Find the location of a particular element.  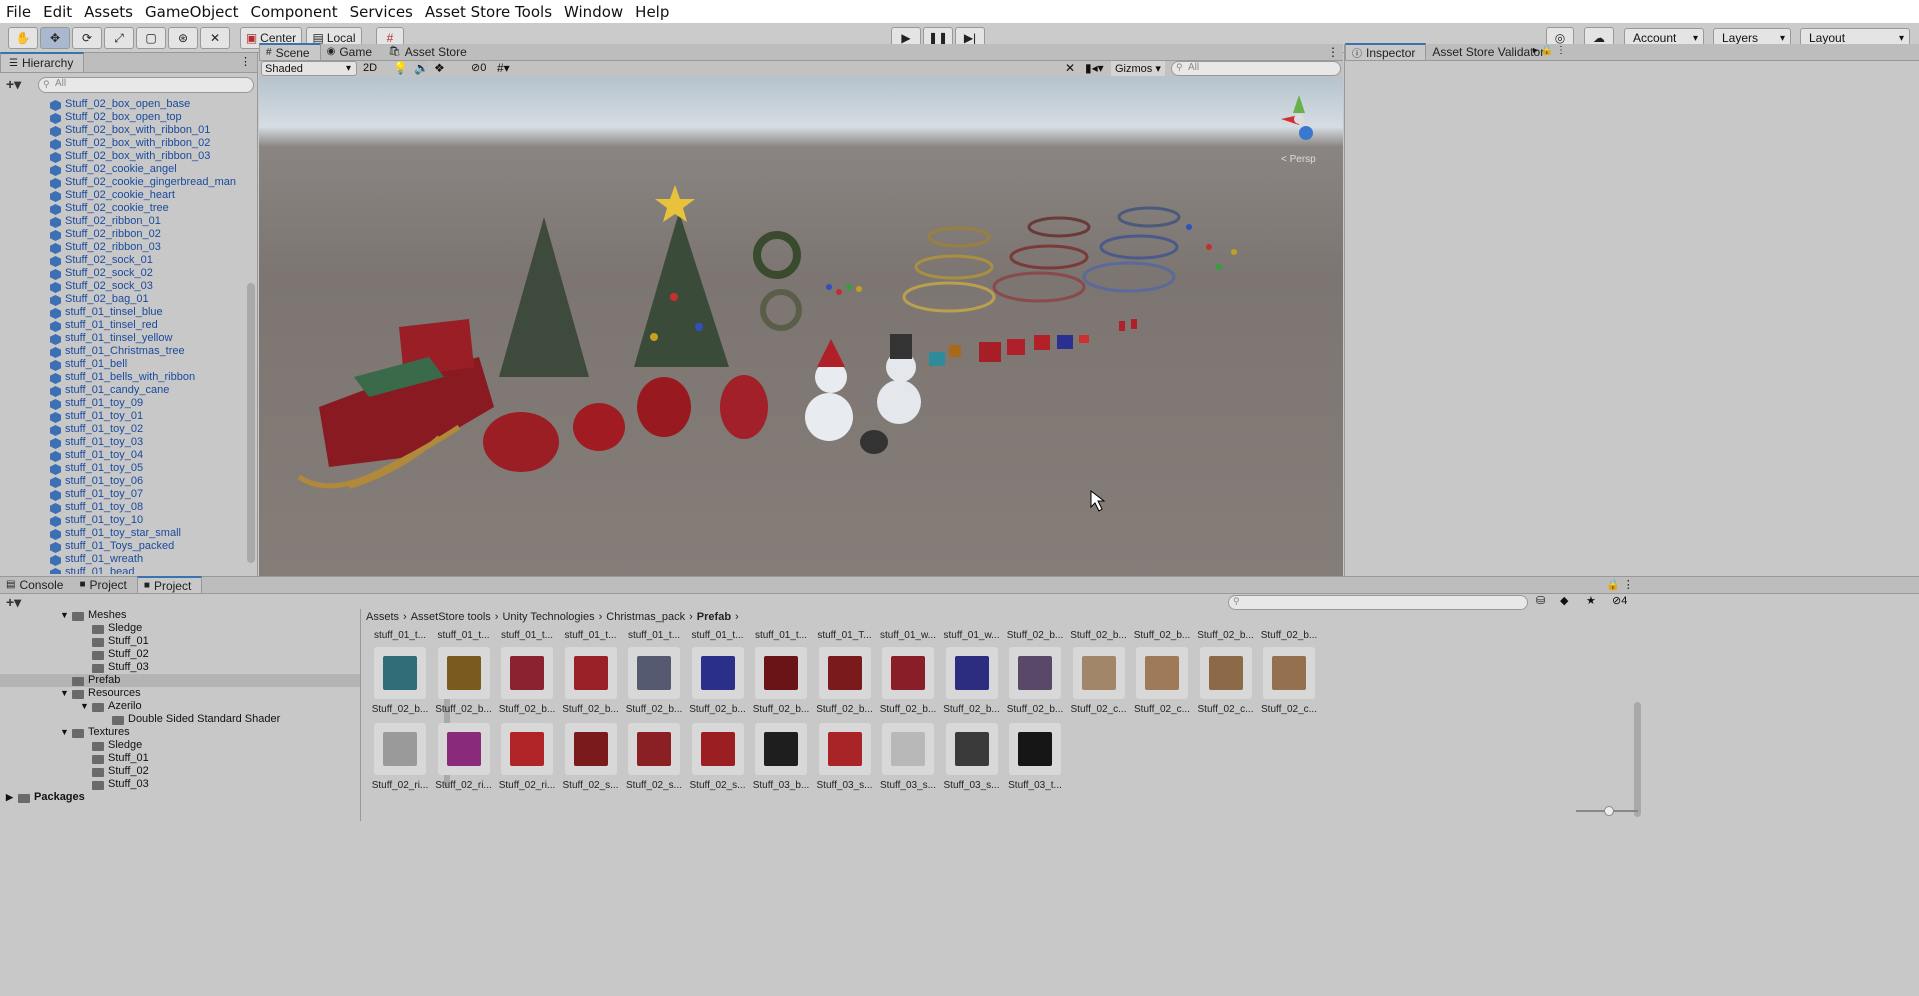

menu-assets: Assets is located at coordinates (108, 12).